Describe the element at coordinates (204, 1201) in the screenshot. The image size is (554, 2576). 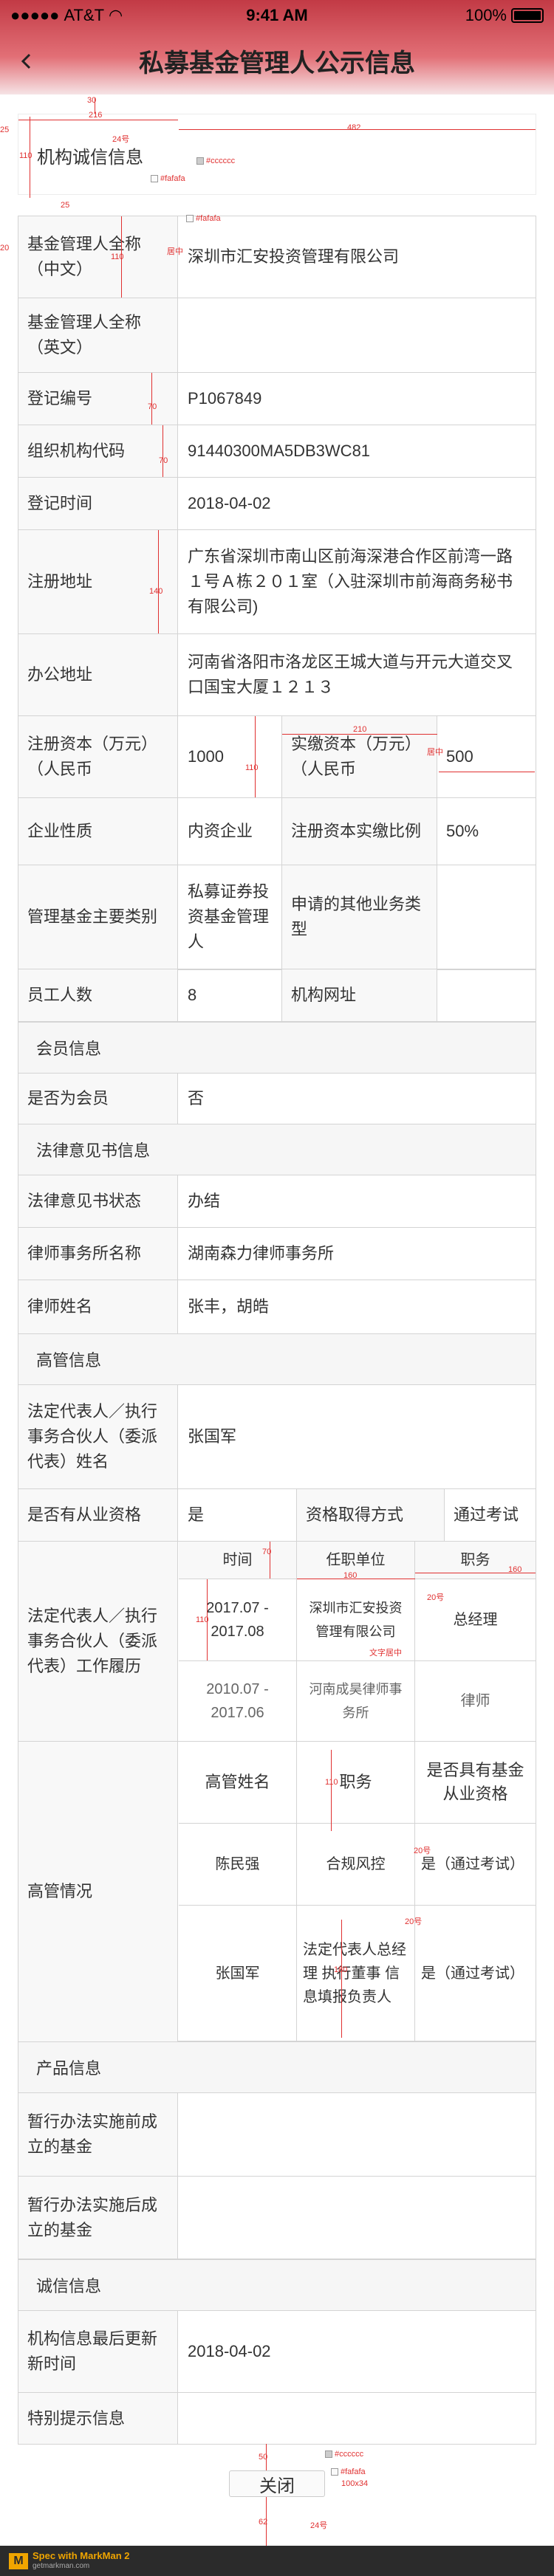
I see `value-legal-status: 办结` at that location.